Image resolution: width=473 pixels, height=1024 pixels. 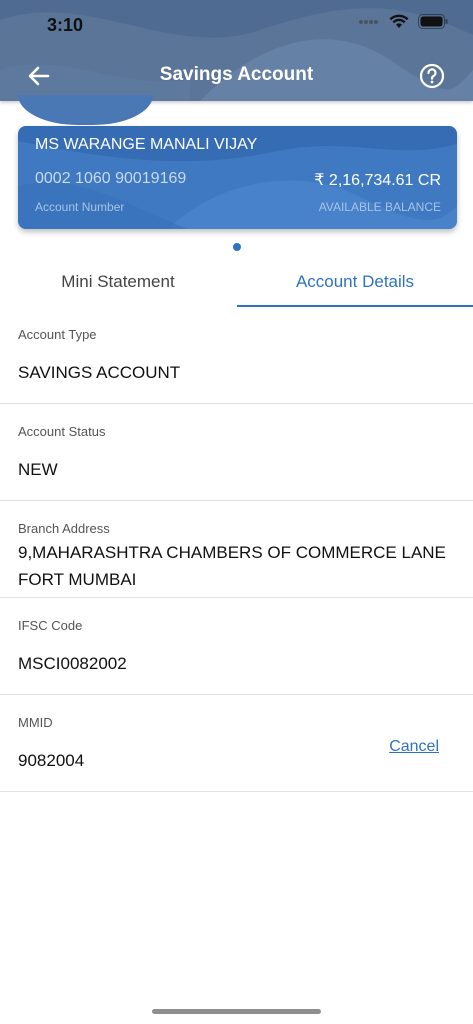 I want to click on status-time: 3:10, so click(x=65, y=25).